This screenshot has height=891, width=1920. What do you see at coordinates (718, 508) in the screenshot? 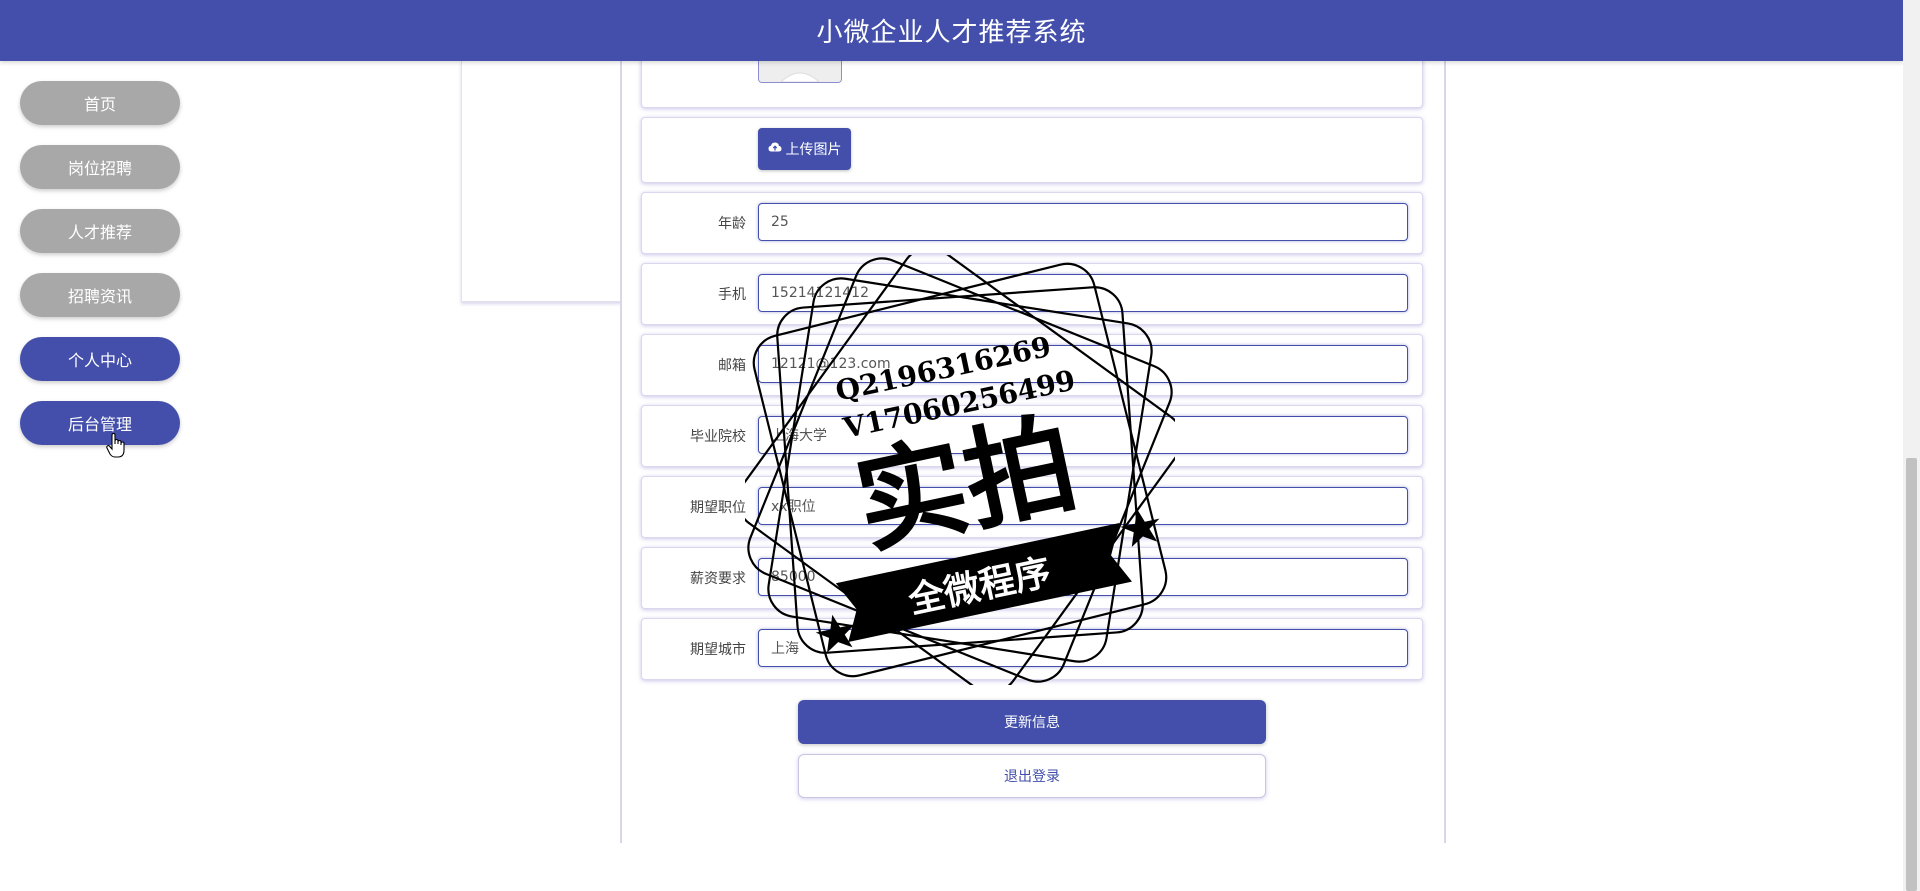
I see `position-label: 期望职位` at bounding box center [718, 508].